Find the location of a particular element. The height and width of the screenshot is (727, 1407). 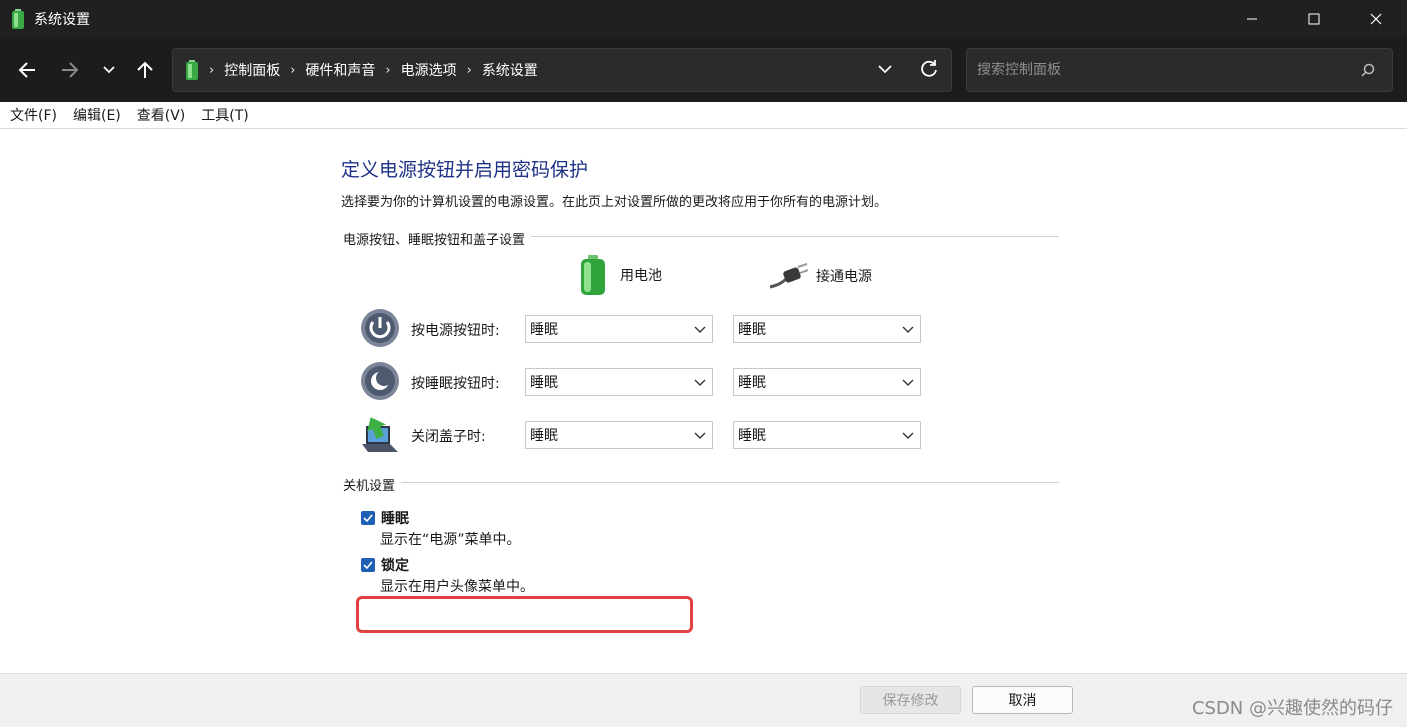

column-label-battery: 用电池 is located at coordinates (641, 276).